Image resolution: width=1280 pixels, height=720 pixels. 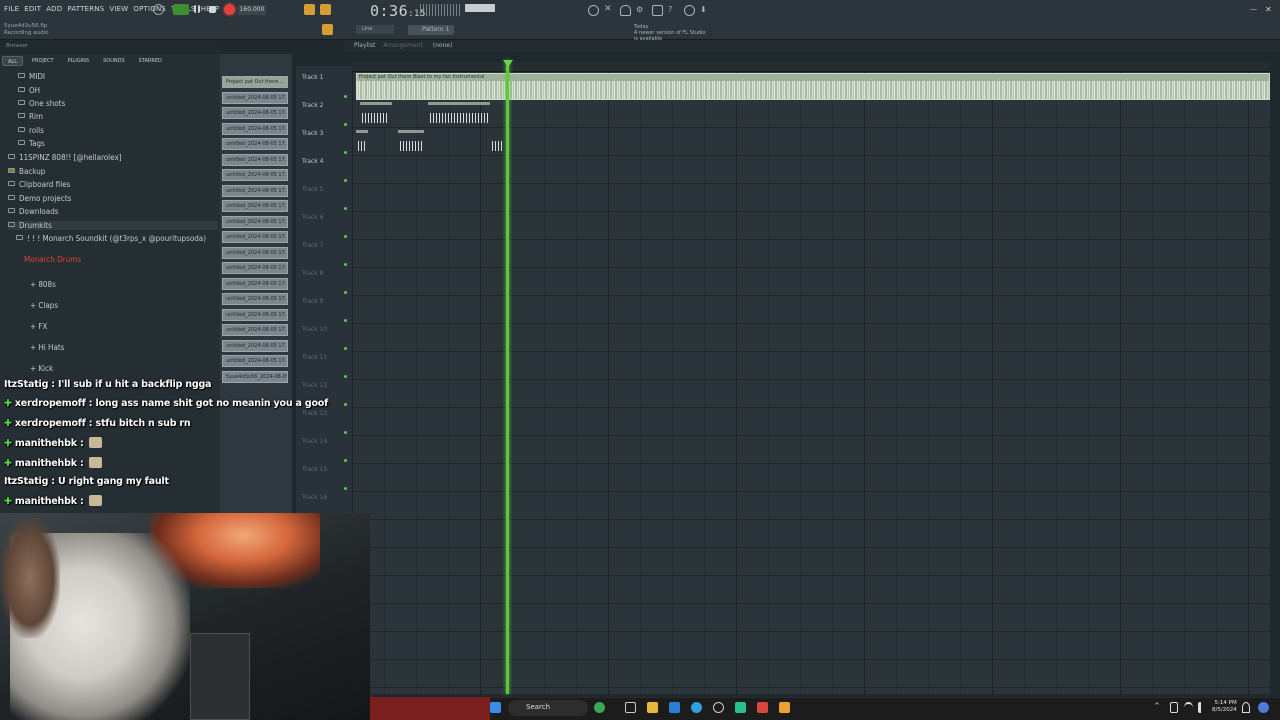 I want to click on track-label: Track 12, so click(x=314, y=385).